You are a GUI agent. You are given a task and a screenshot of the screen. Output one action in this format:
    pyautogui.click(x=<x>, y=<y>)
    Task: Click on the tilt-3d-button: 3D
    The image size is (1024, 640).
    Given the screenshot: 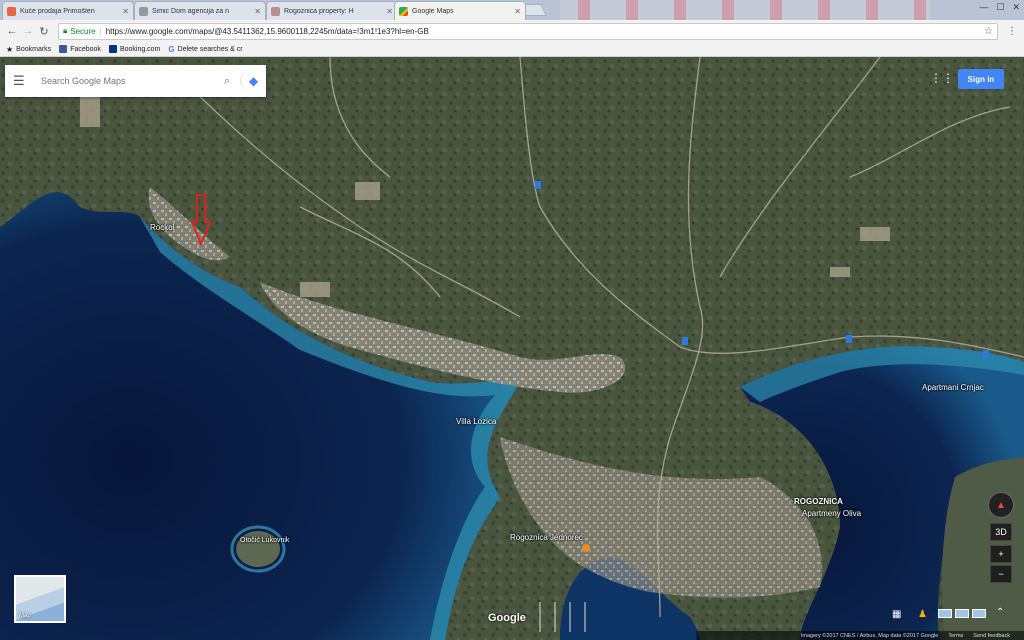 What is the action you would take?
    pyautogui.click(x=1001, y=532)
    